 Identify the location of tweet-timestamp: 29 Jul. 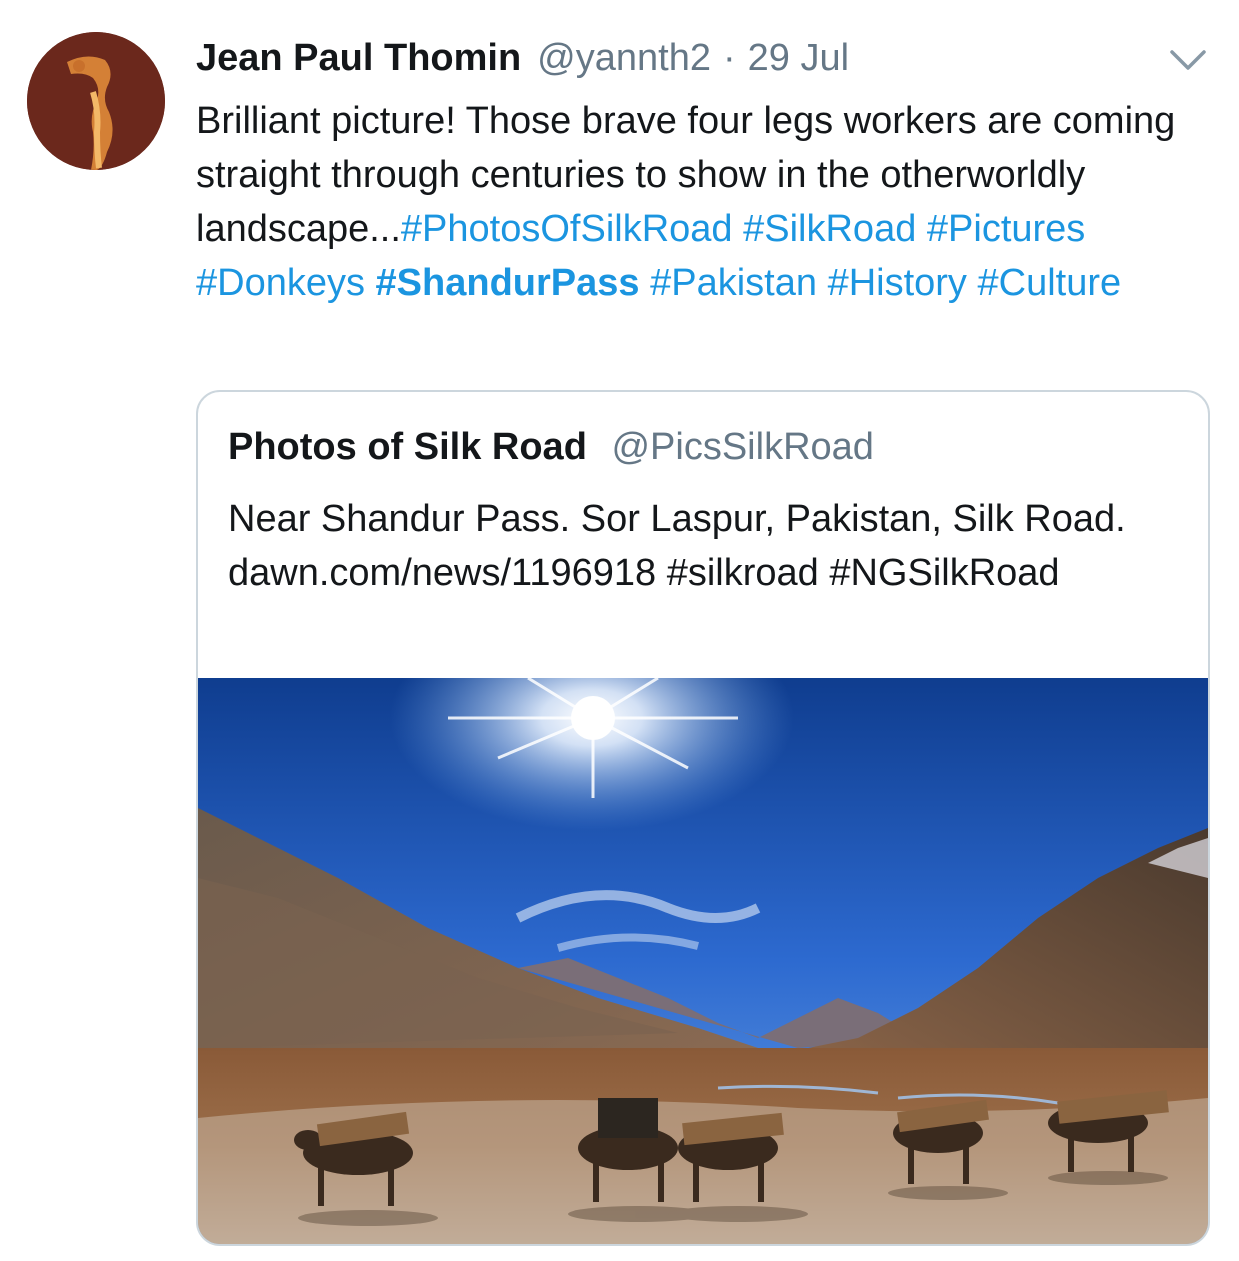
(798, 58).